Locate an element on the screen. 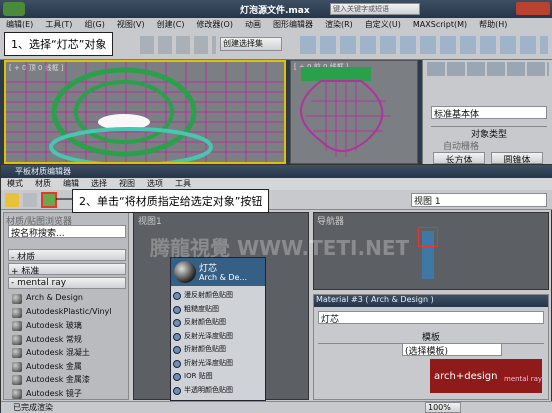  browser-section: - 材质 is located at coordinates (67, 255).